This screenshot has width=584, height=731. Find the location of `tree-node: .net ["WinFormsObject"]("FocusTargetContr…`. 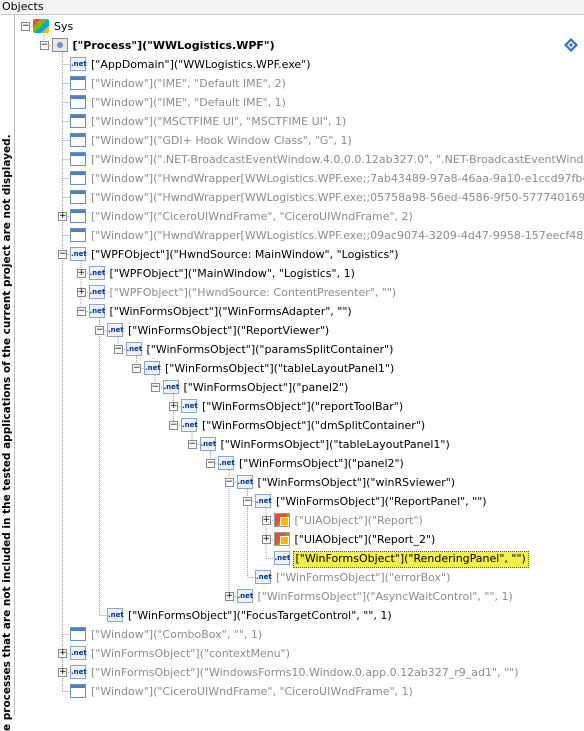

tree-node: .net ["WinFormsObject"]("FocusTargetContr… is located at coordinates (299, 615).